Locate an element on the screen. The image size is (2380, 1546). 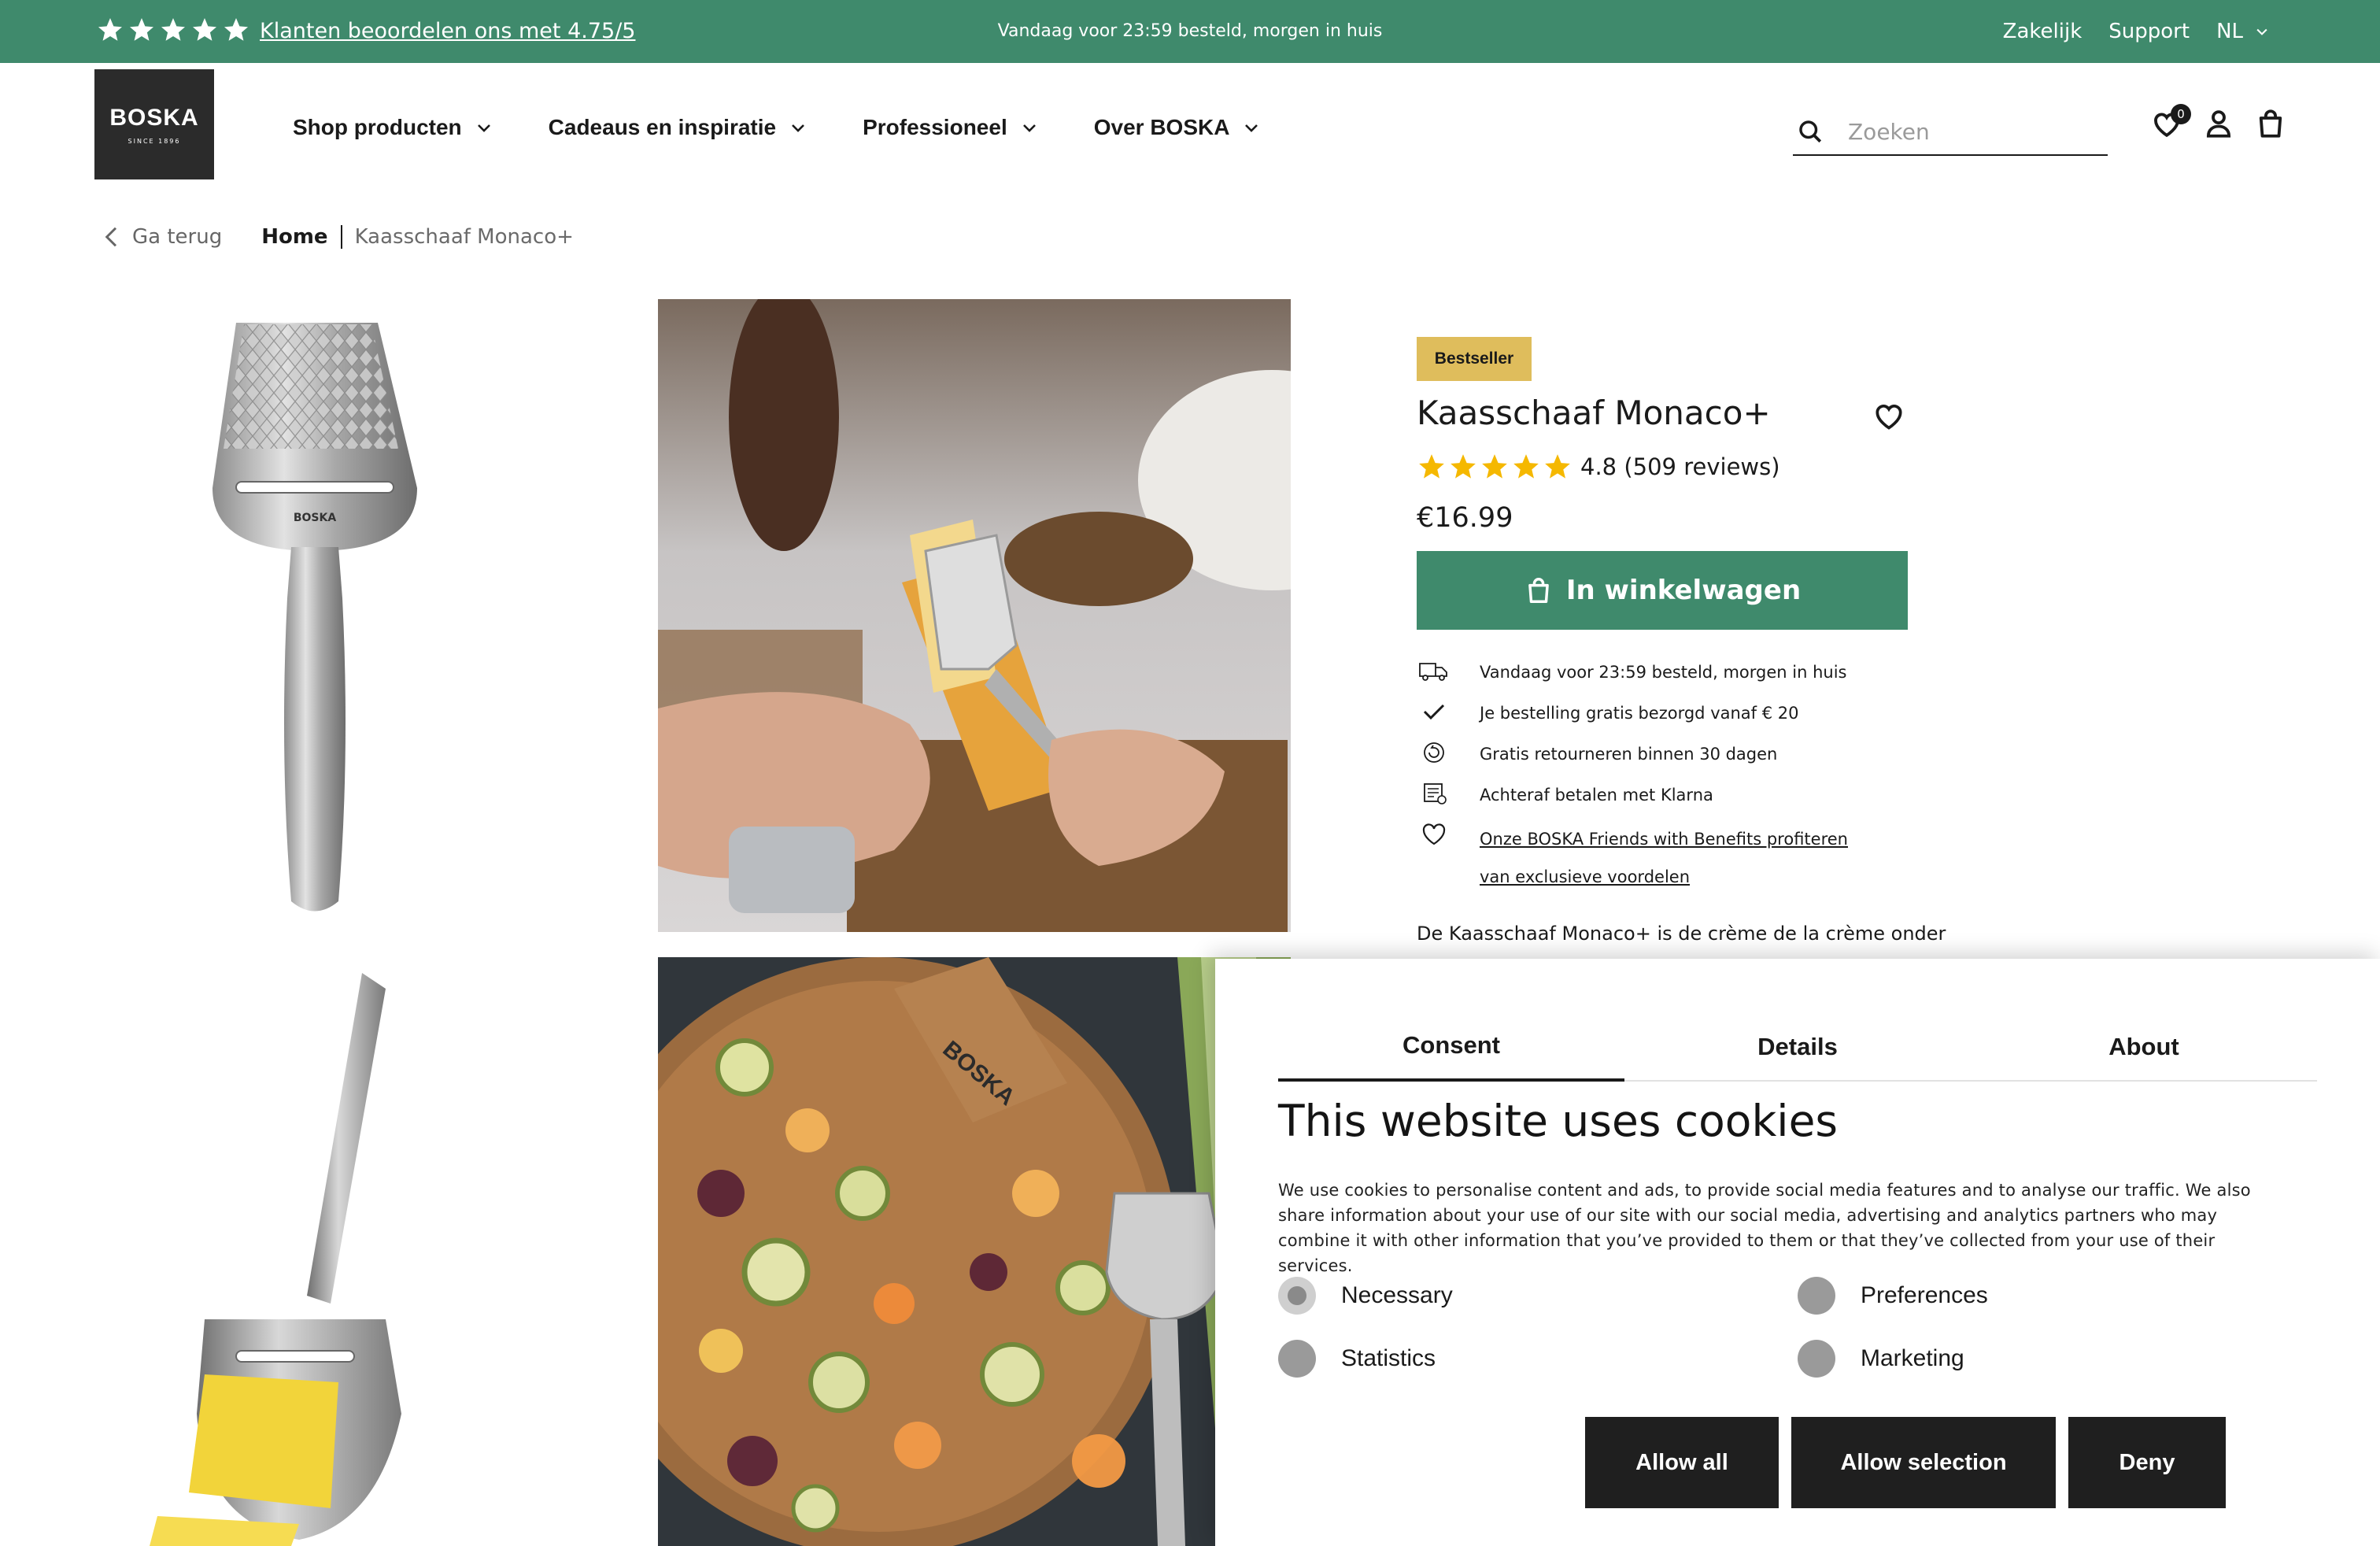
tab-details: Details is located at coordinates (1797, 1020).